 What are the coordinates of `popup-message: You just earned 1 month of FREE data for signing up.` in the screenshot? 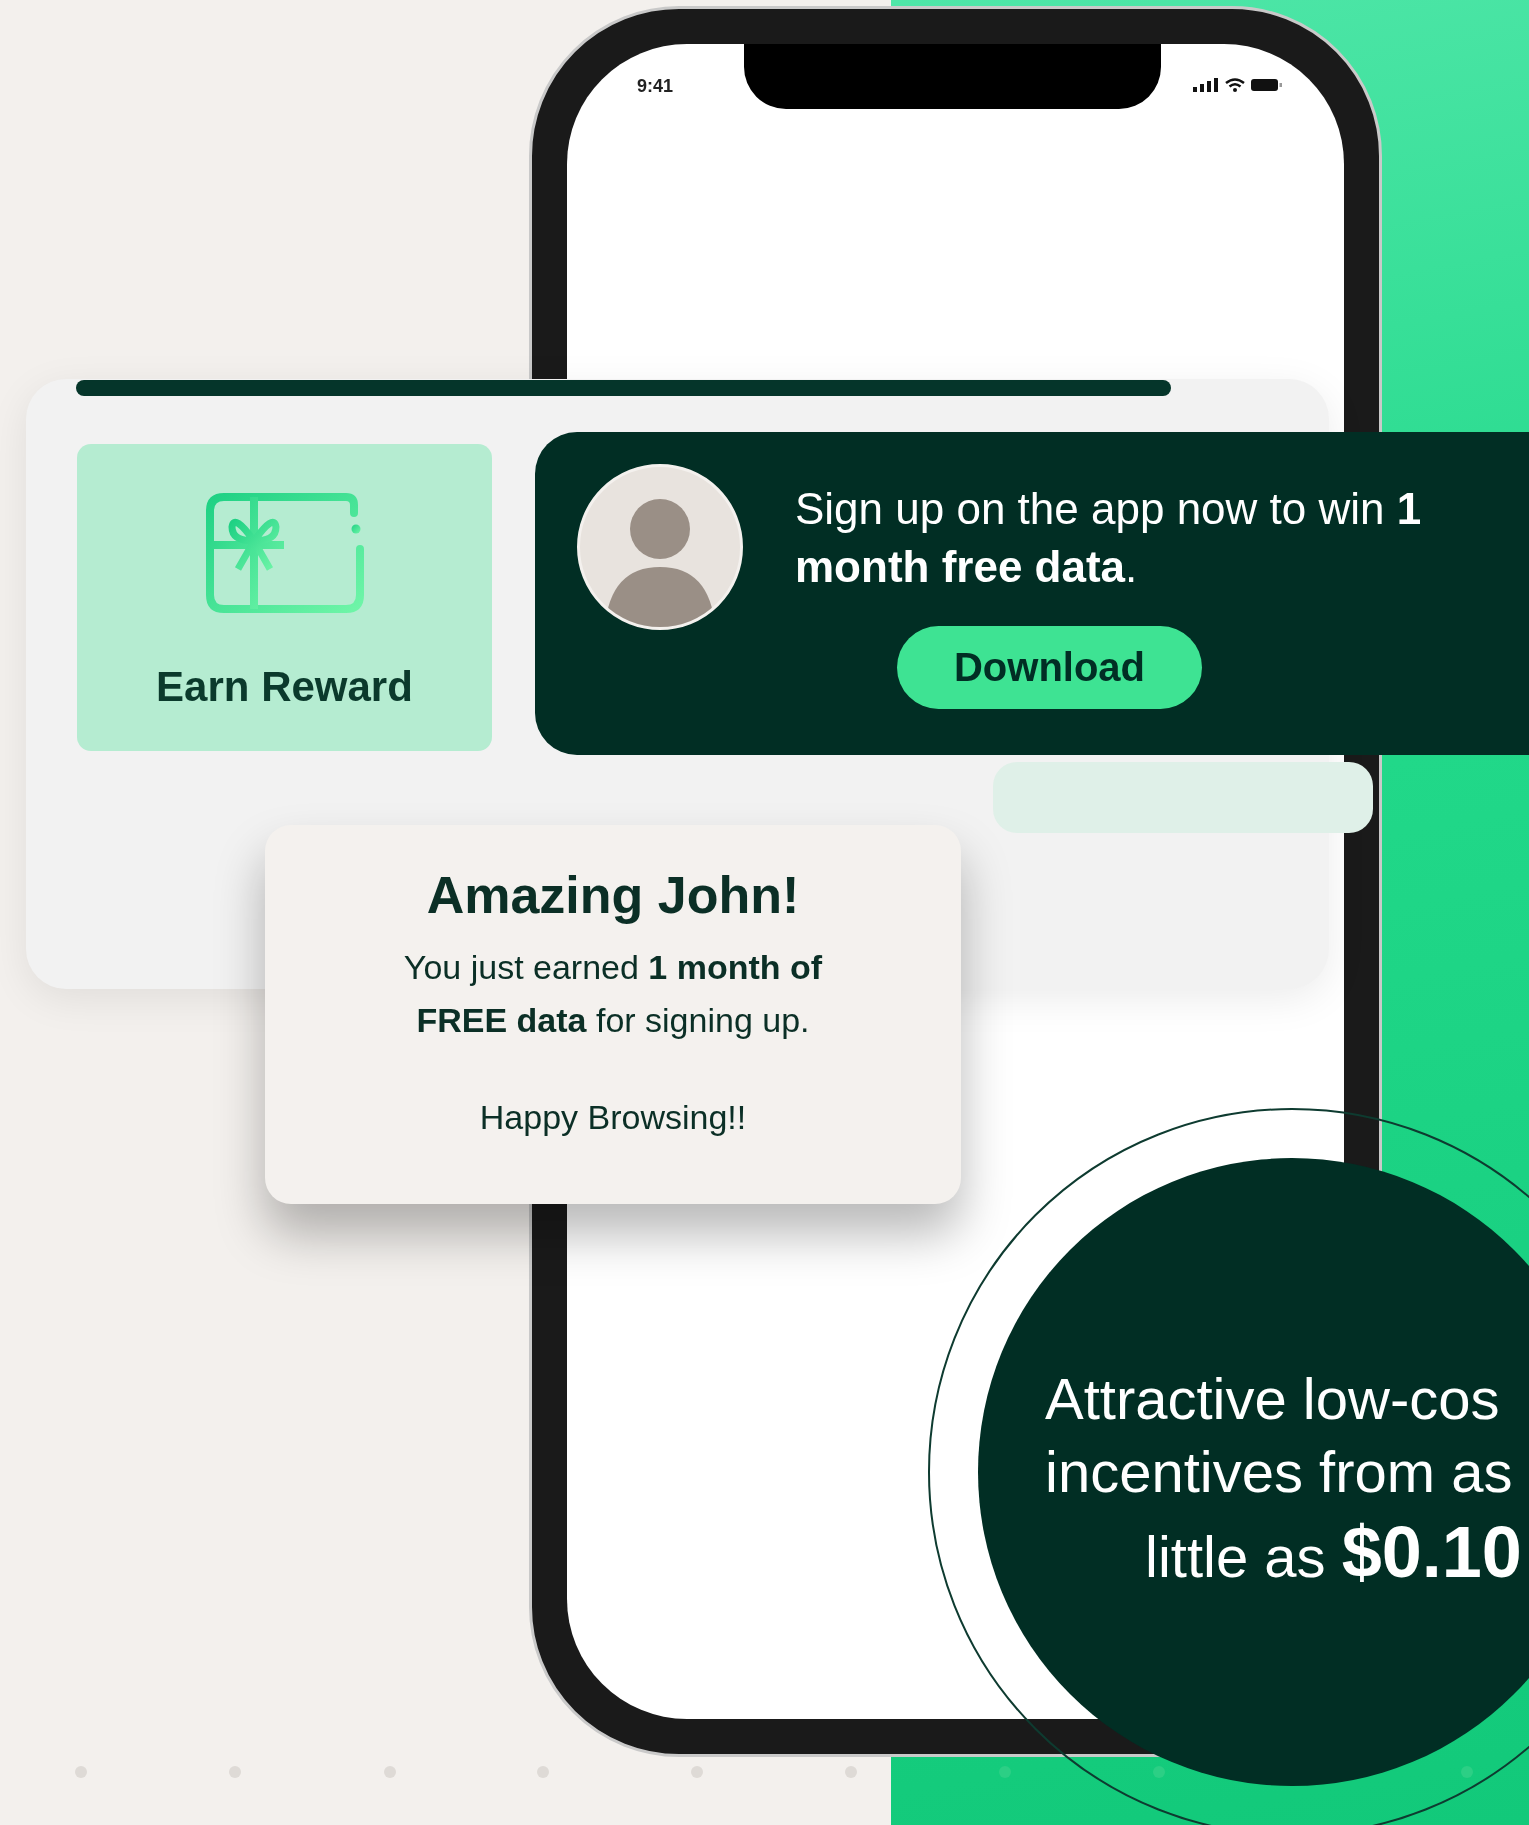 It's located at (613, 994).